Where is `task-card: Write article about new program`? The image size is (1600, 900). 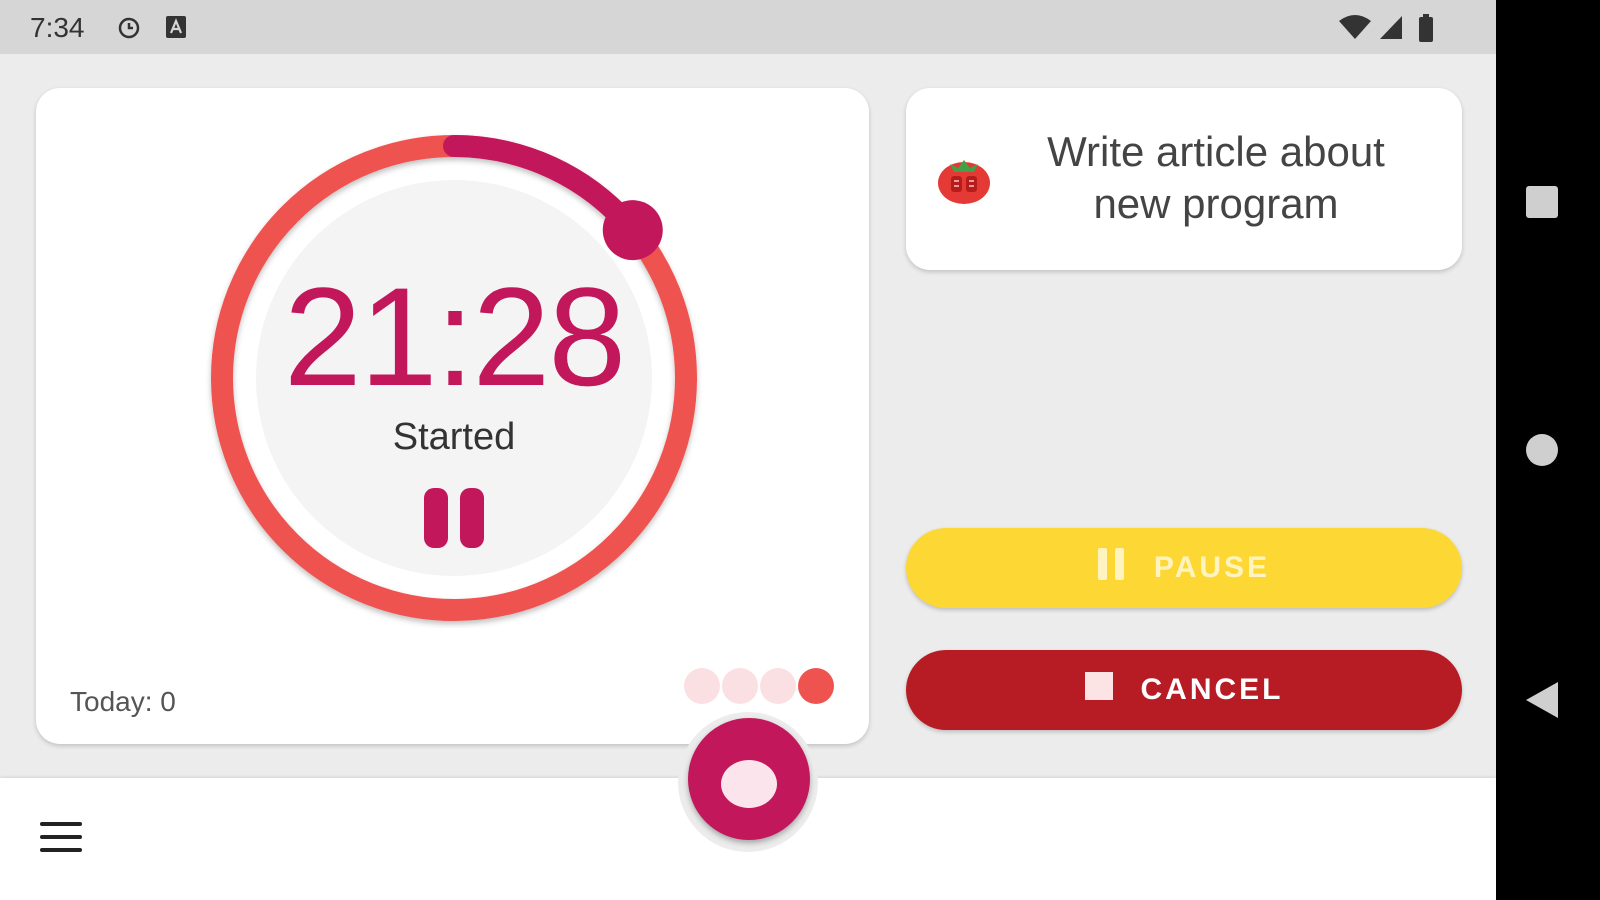
task-card: Write article about new program is located at coordinates (1184, 179).